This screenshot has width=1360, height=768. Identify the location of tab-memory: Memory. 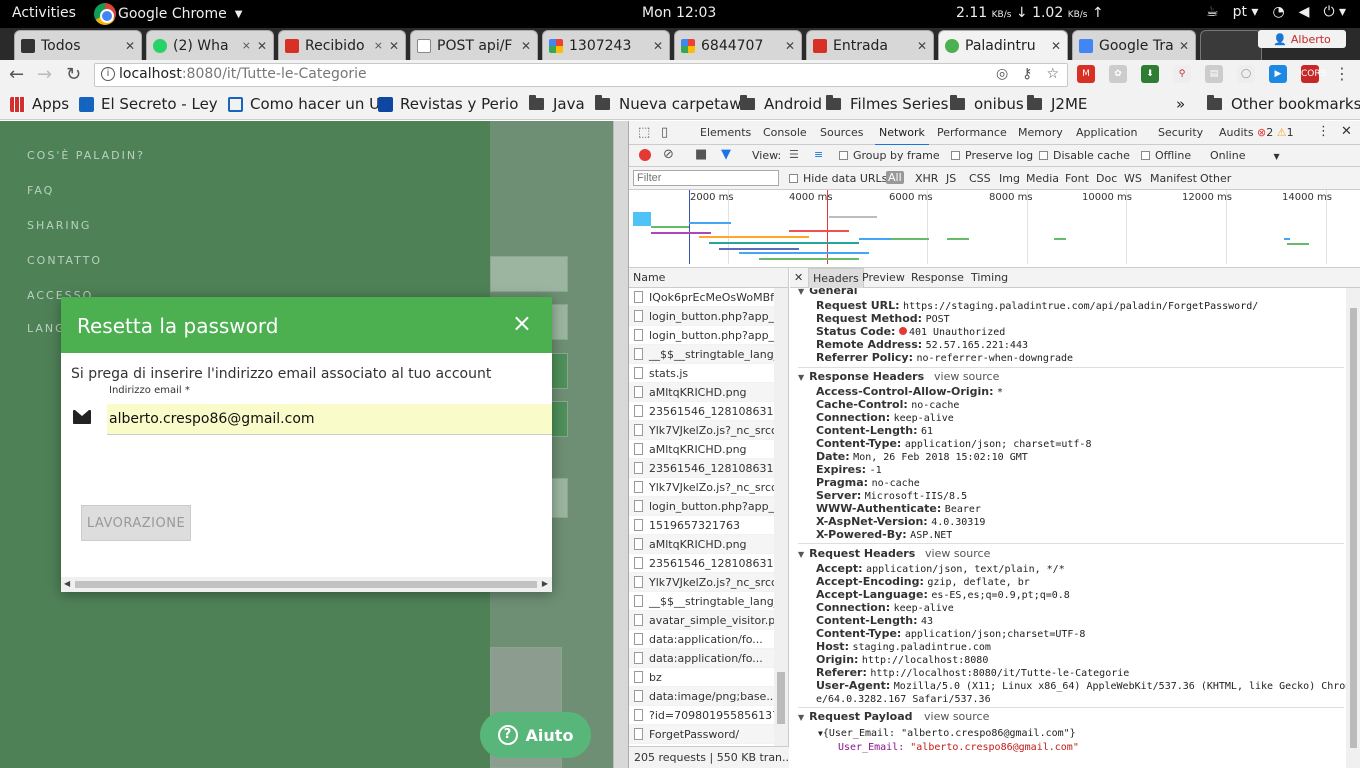
(1040, 132).